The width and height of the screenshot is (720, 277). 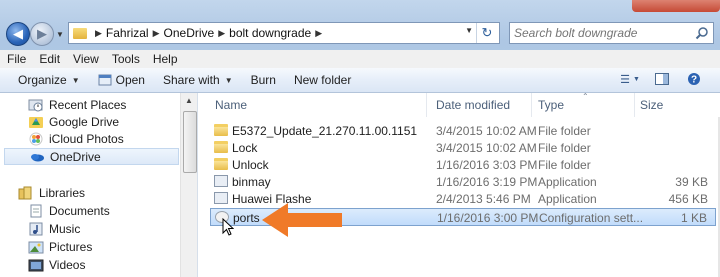 What do you see at coordinates (488, 218) in the screenshot?
I see `file-date: 1/16/2016 3:00 PM` at bounding box center [488, 218].